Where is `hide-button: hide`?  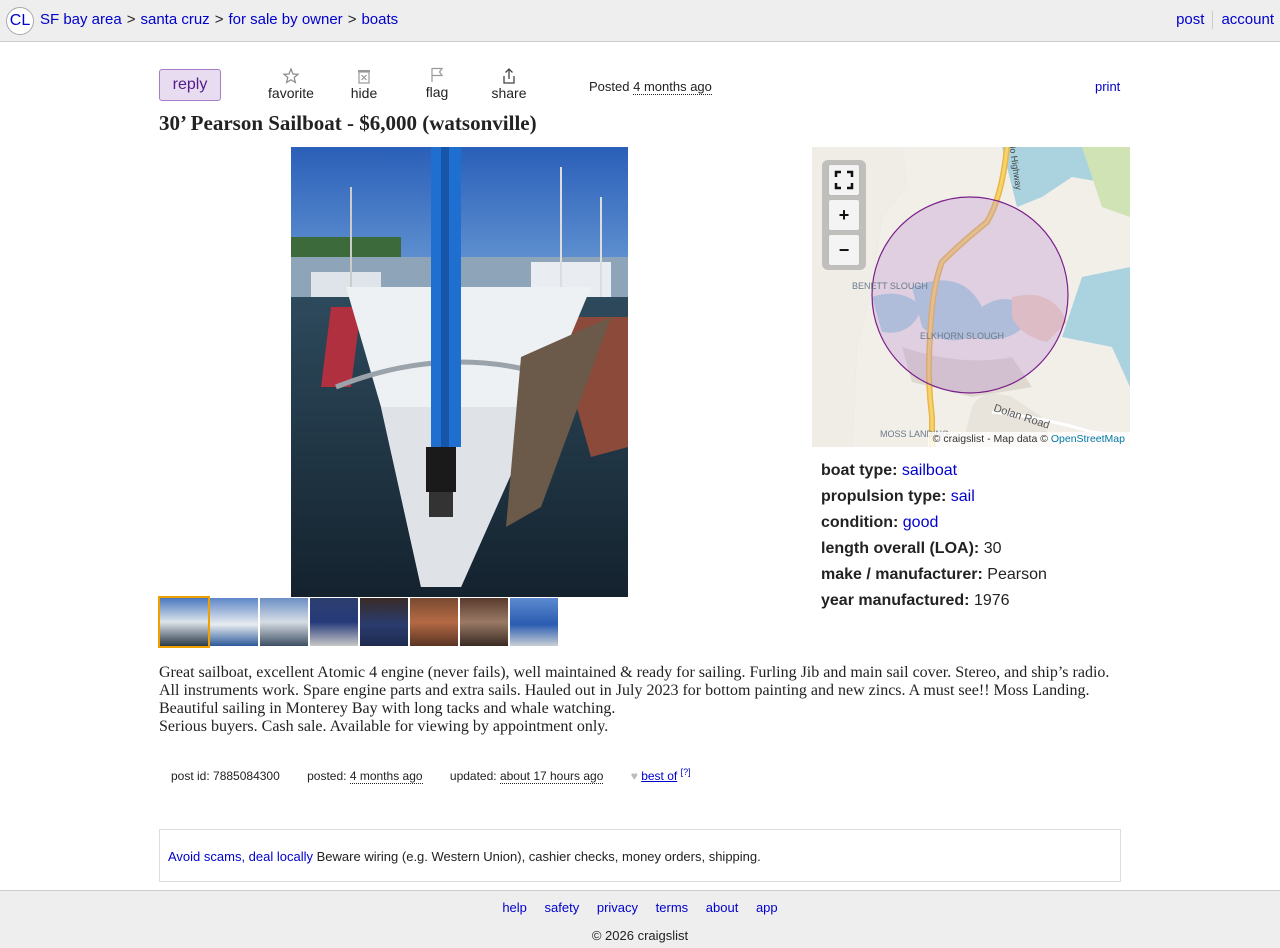
hide-button: hide is located at coordinates (364, 84).